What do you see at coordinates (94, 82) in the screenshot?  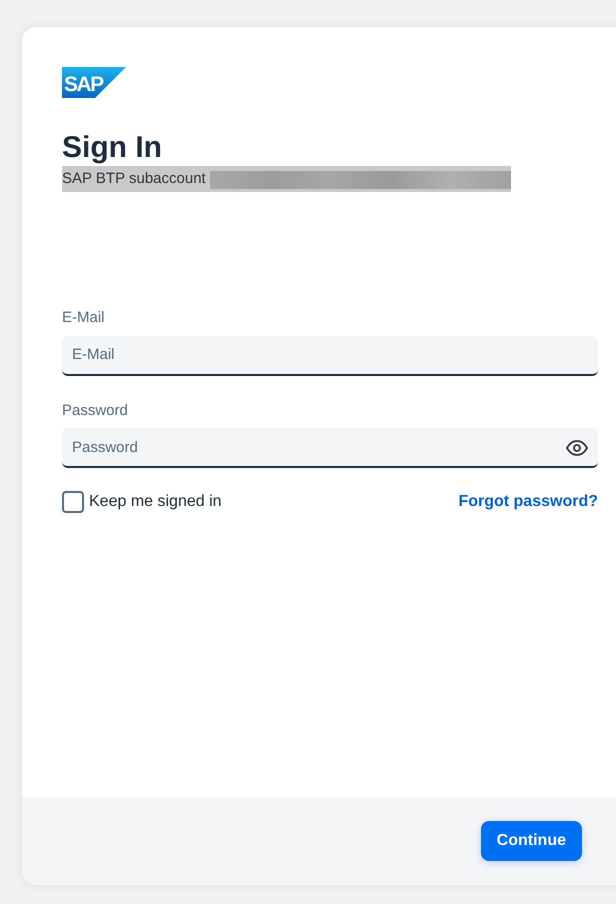 I see `sap-logo: SAP` at bounding box center [94, 82].